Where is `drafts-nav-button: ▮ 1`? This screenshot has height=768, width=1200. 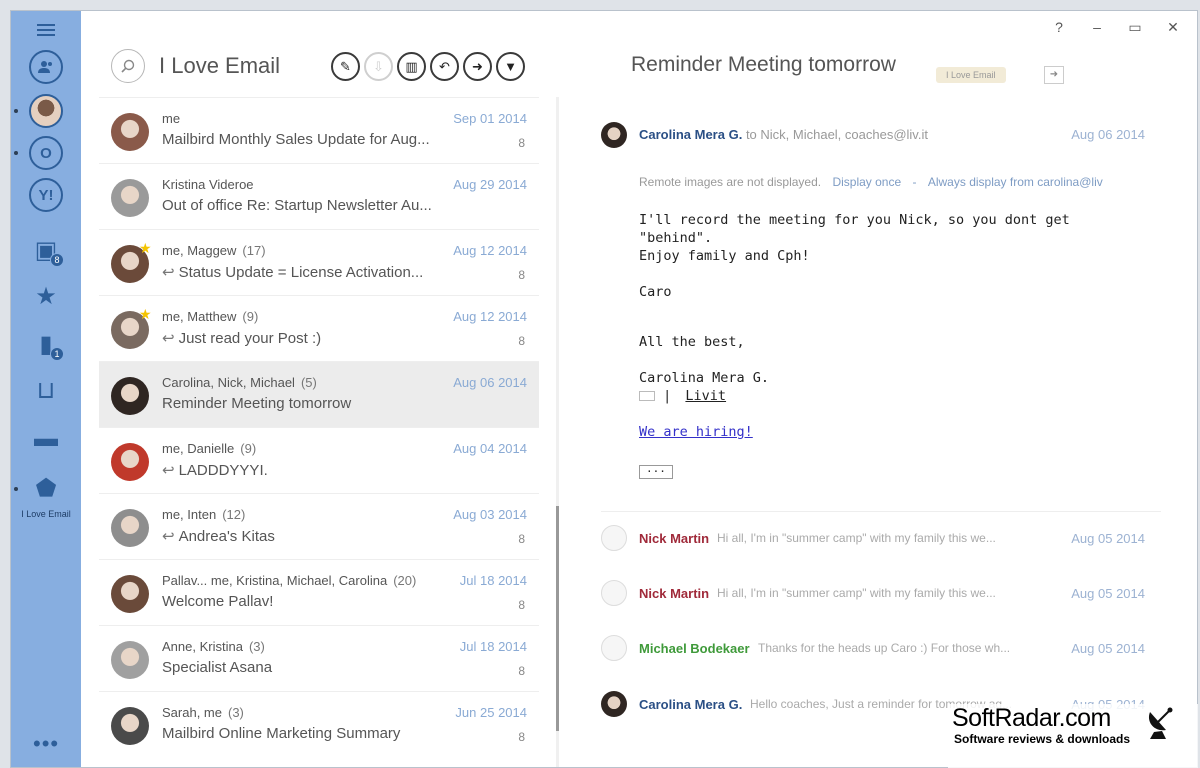
drafts-nav-button: ▮ 1 is located at coordinates (46, 345).